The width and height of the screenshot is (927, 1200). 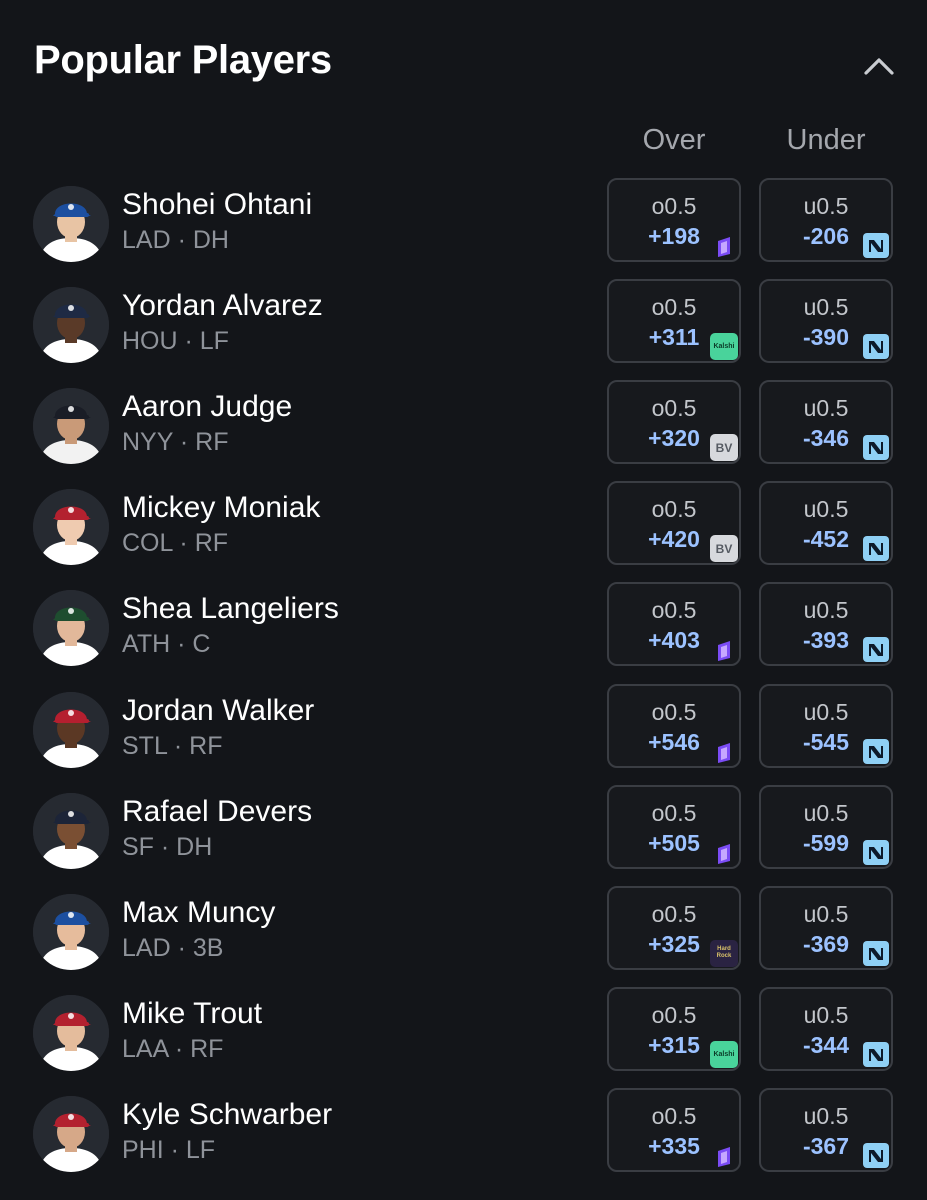 I want to click on under-odds-button: u0.5 -390, so click(x=826, y=321).